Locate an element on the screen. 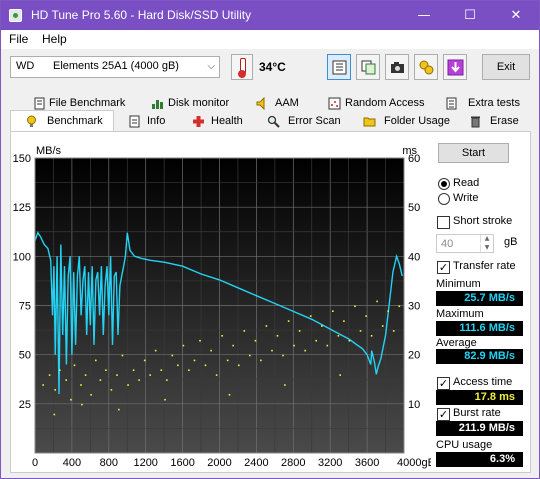  tab-disk-monitor: Disk monitor is located at coordinates (197, 103).